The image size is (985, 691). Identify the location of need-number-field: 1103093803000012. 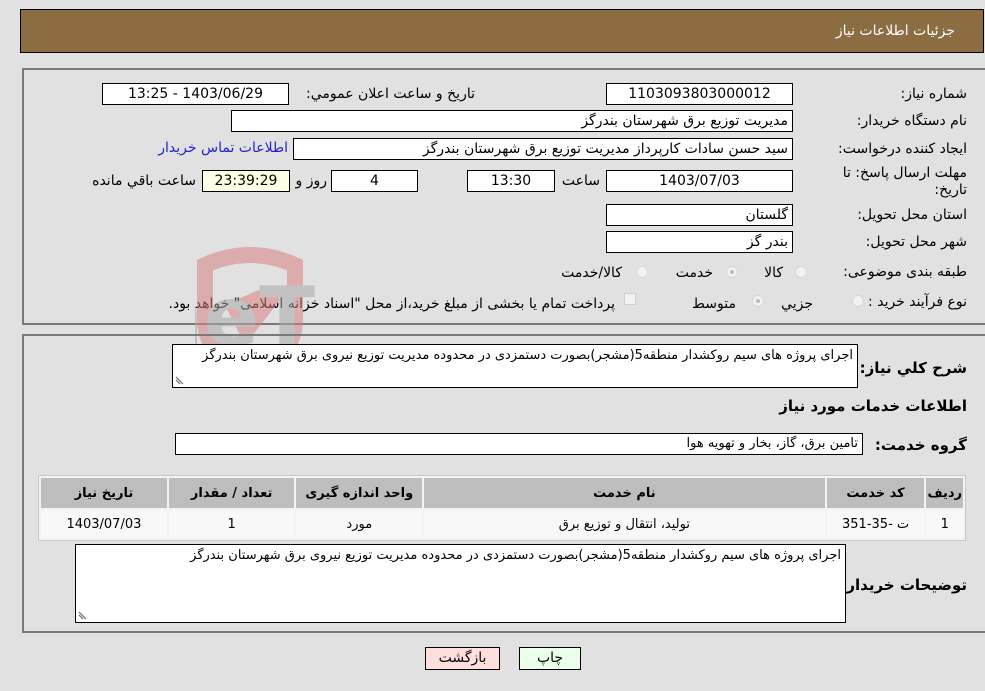
(699, 94).